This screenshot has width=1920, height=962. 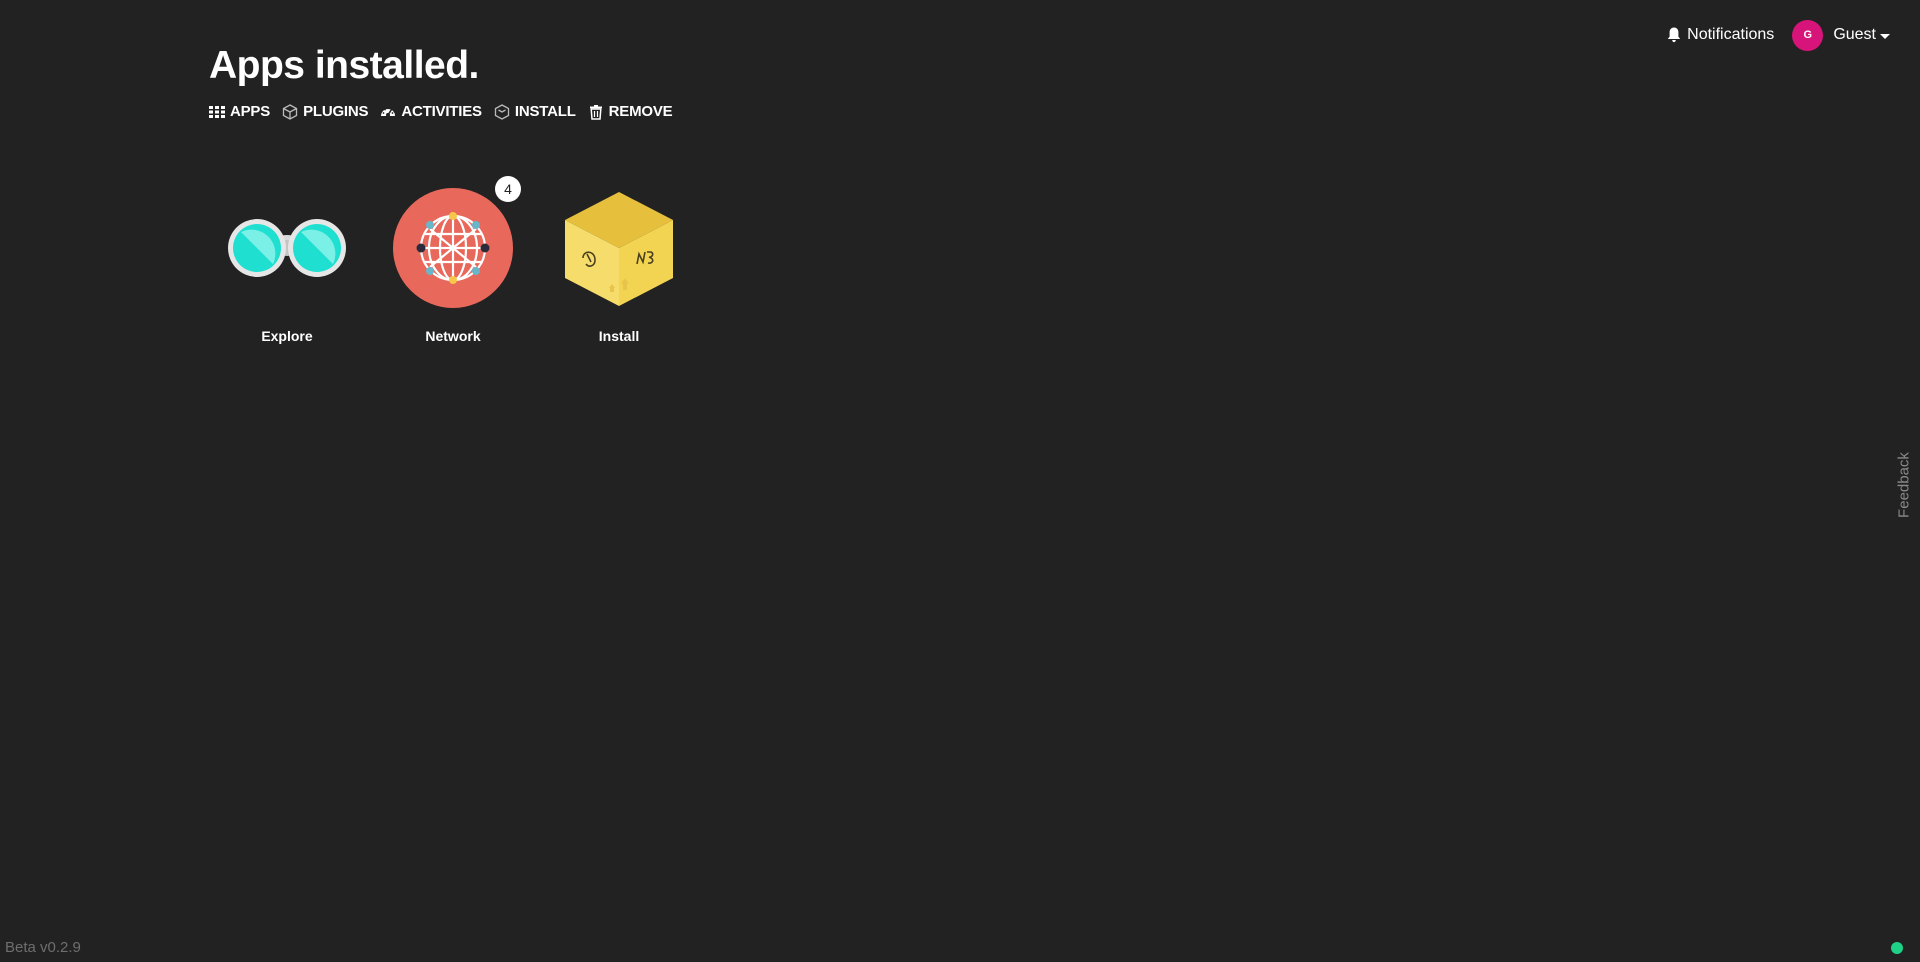 I want to click on cube-install-icon, so click(x=502, y=111).